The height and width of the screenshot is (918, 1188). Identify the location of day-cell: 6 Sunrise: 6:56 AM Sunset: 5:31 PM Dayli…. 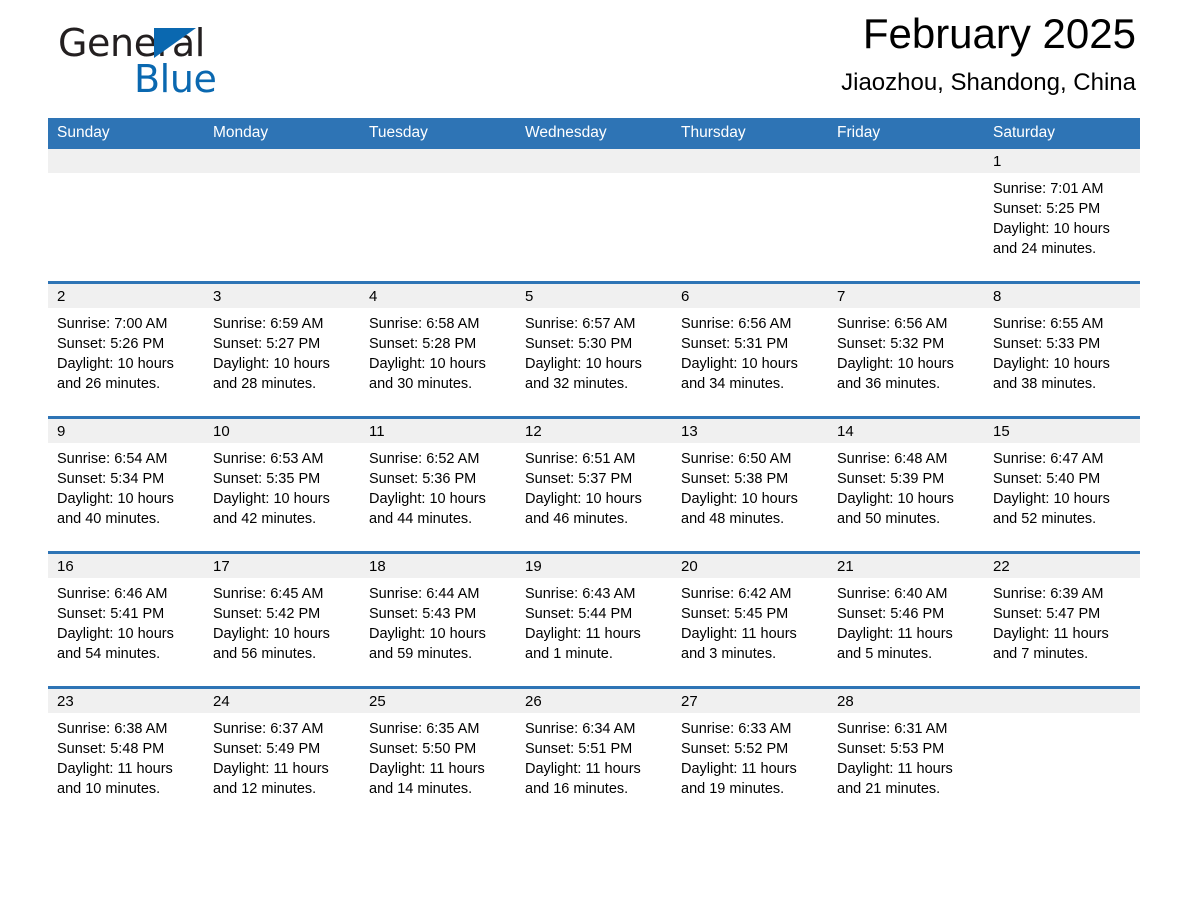
(750, 349).